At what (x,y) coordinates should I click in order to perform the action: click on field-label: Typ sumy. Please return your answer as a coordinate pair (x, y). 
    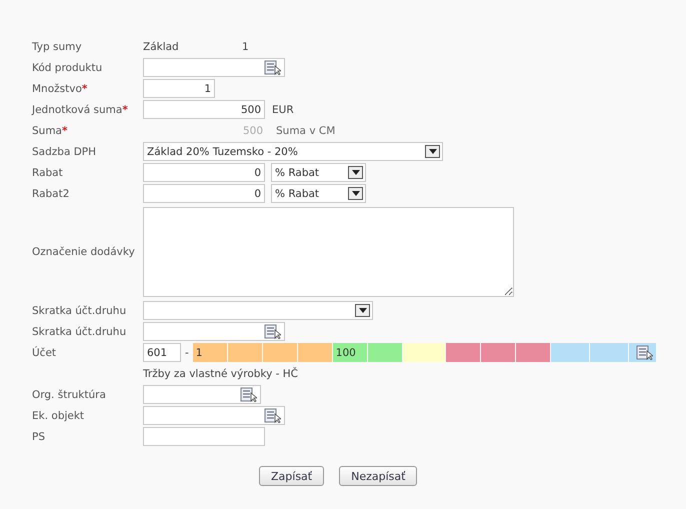
    Looking at the image, I should click on (57, 46).